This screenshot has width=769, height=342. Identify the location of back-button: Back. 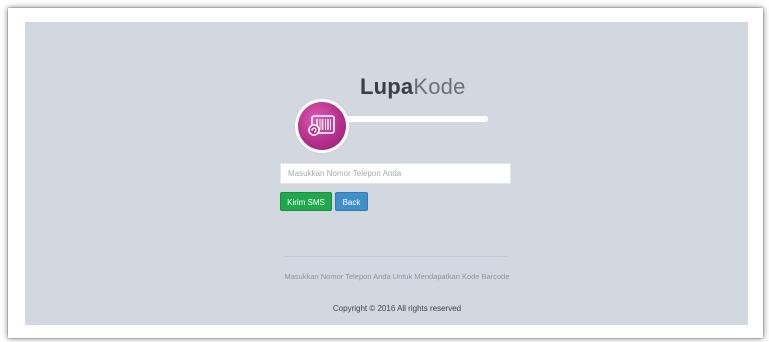
(351, 201).